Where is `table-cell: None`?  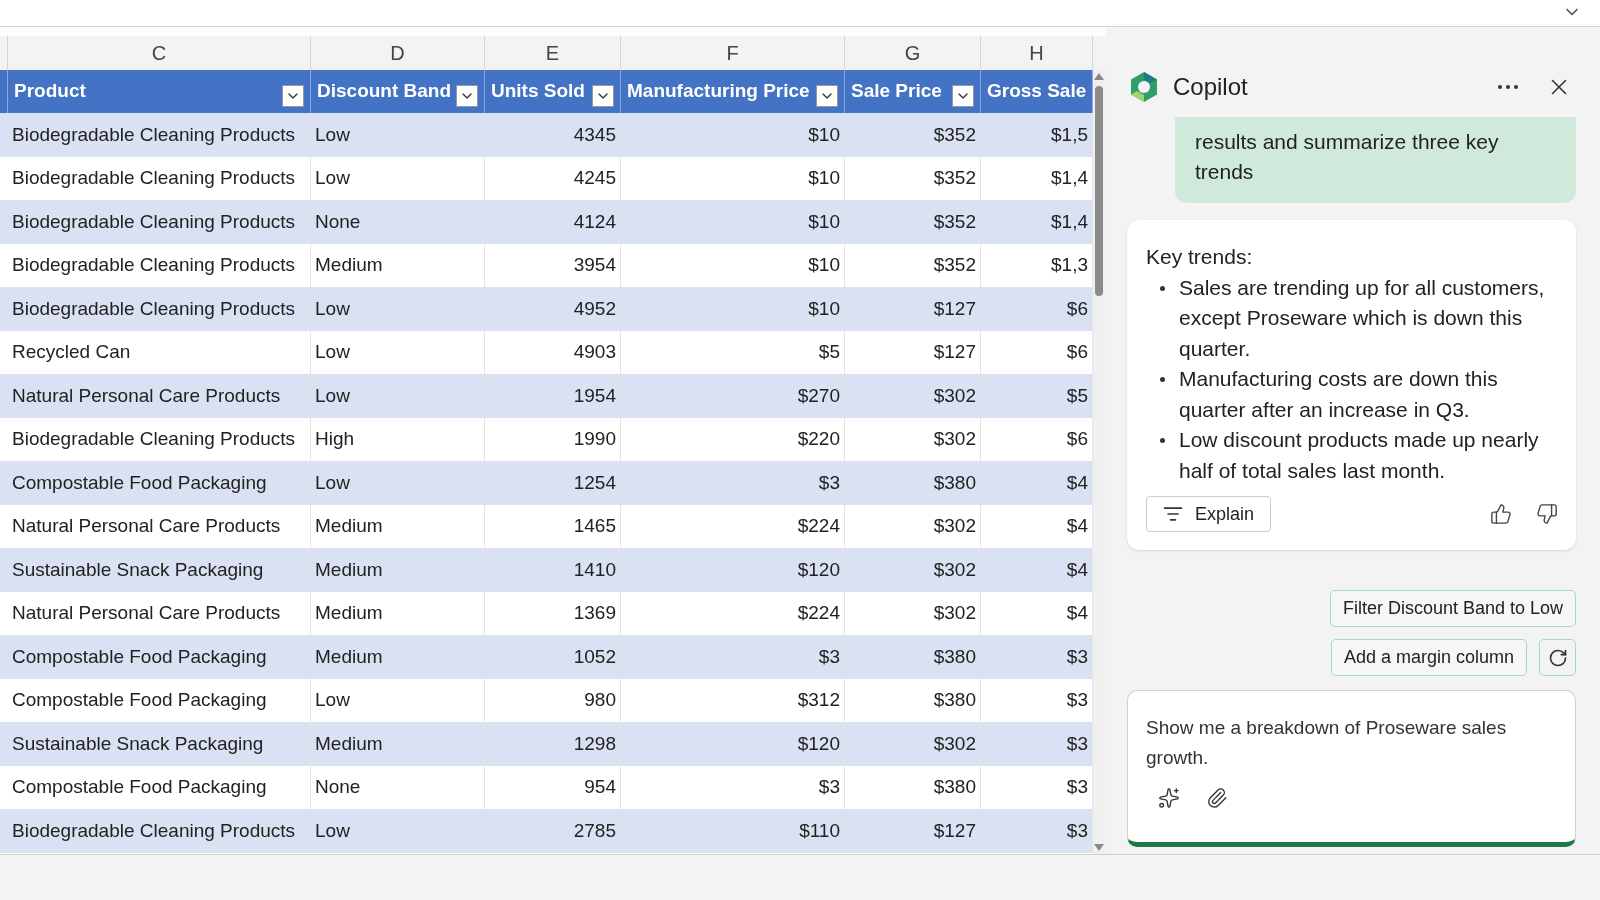
table-cell: None is located at coordinates (398, 222).